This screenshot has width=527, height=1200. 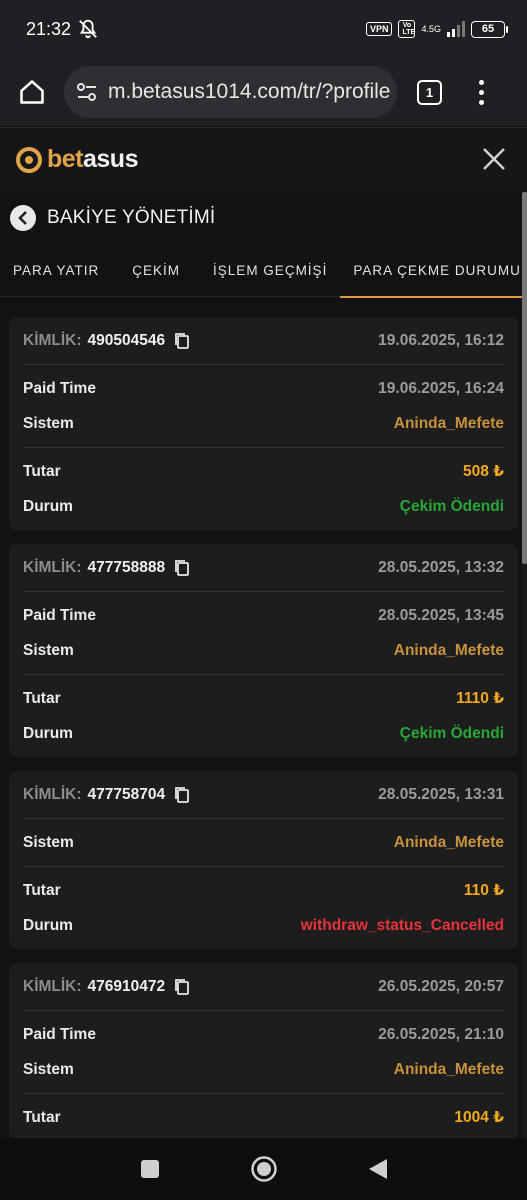 I want to click on paid-time-value: 19.06.2025, 16:24, so click(x=441, y=388).